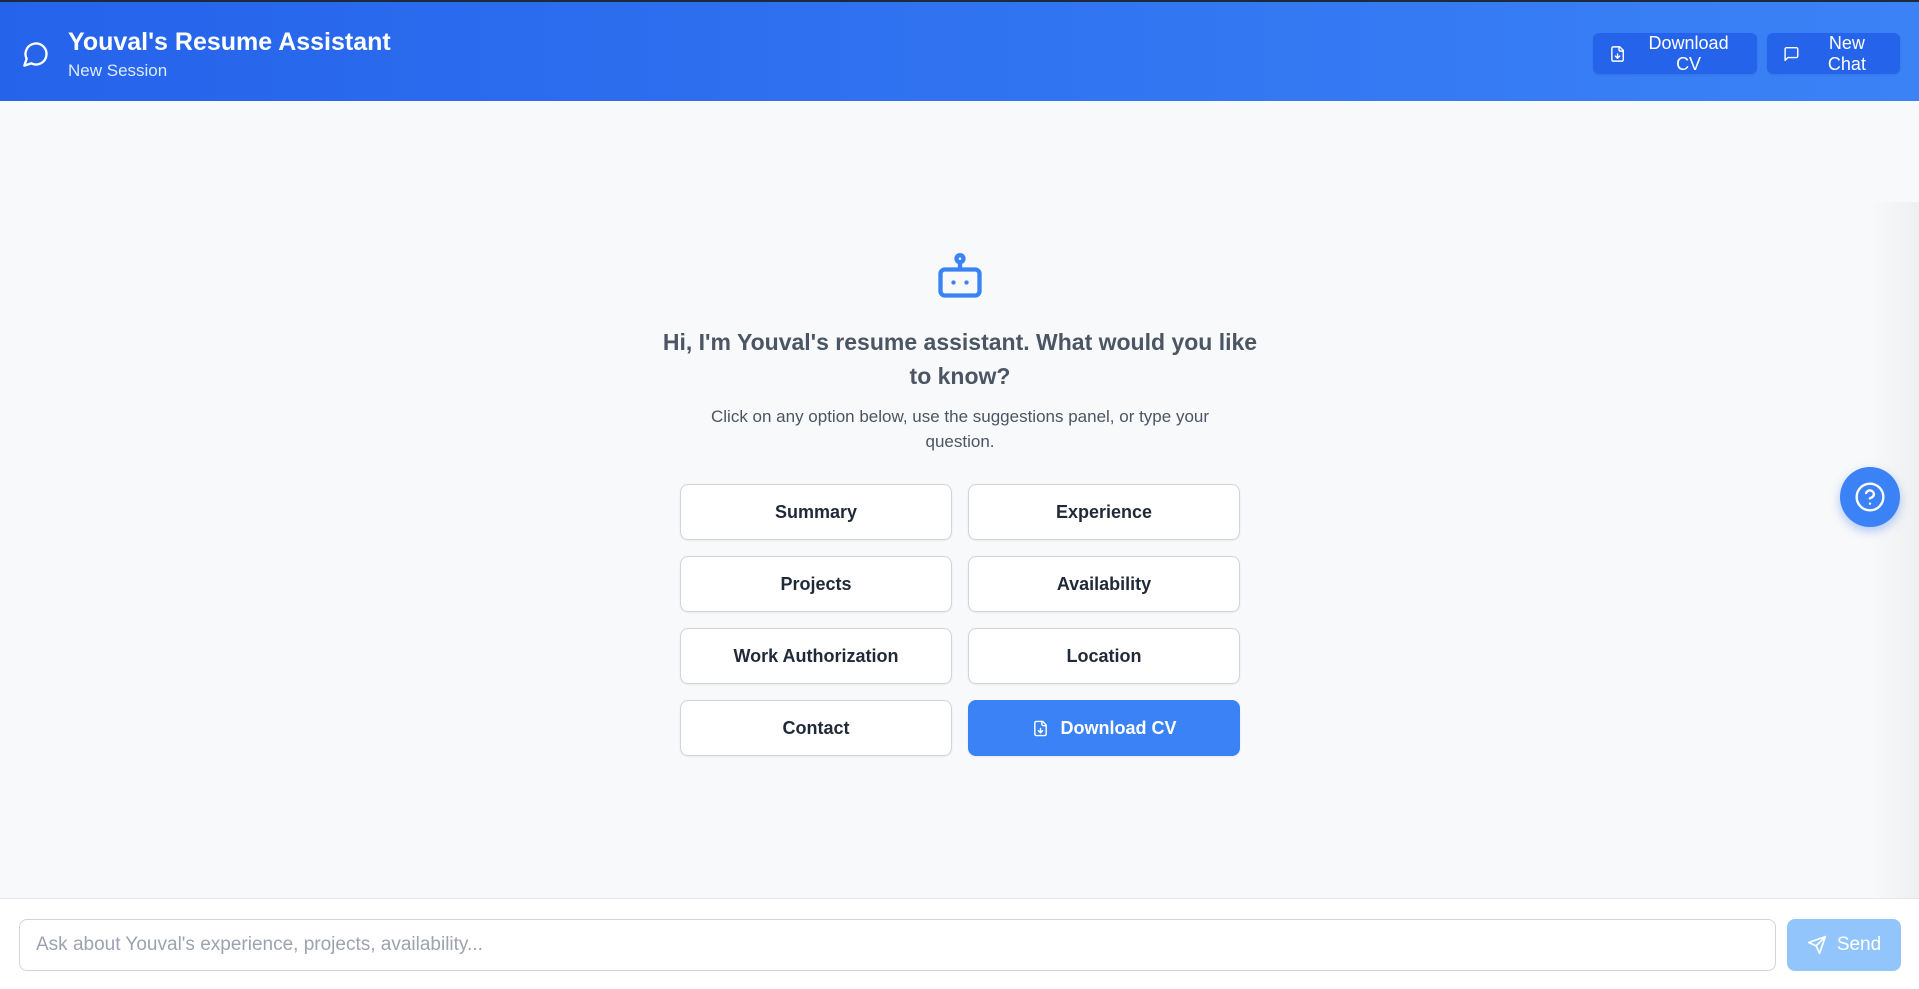  I want to click on send-button: Send, so click(1844, 945).